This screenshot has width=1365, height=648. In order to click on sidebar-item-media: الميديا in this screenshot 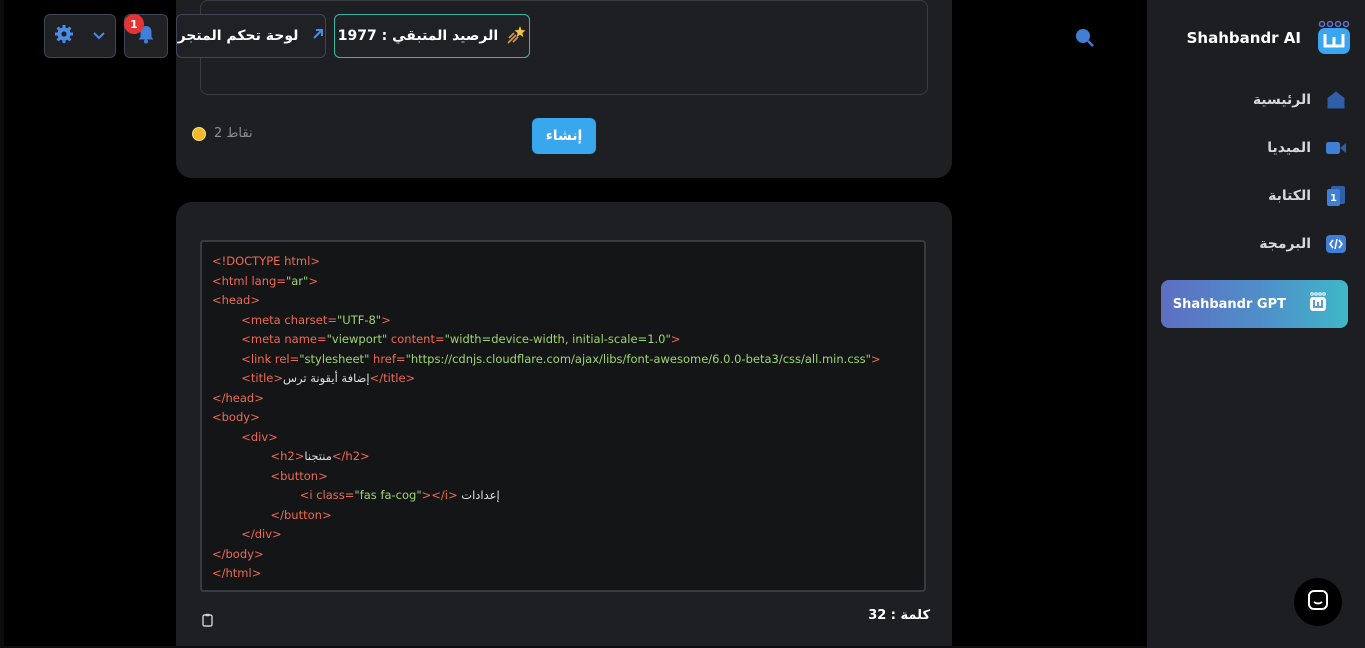, I will do `click(1256, 148)`.